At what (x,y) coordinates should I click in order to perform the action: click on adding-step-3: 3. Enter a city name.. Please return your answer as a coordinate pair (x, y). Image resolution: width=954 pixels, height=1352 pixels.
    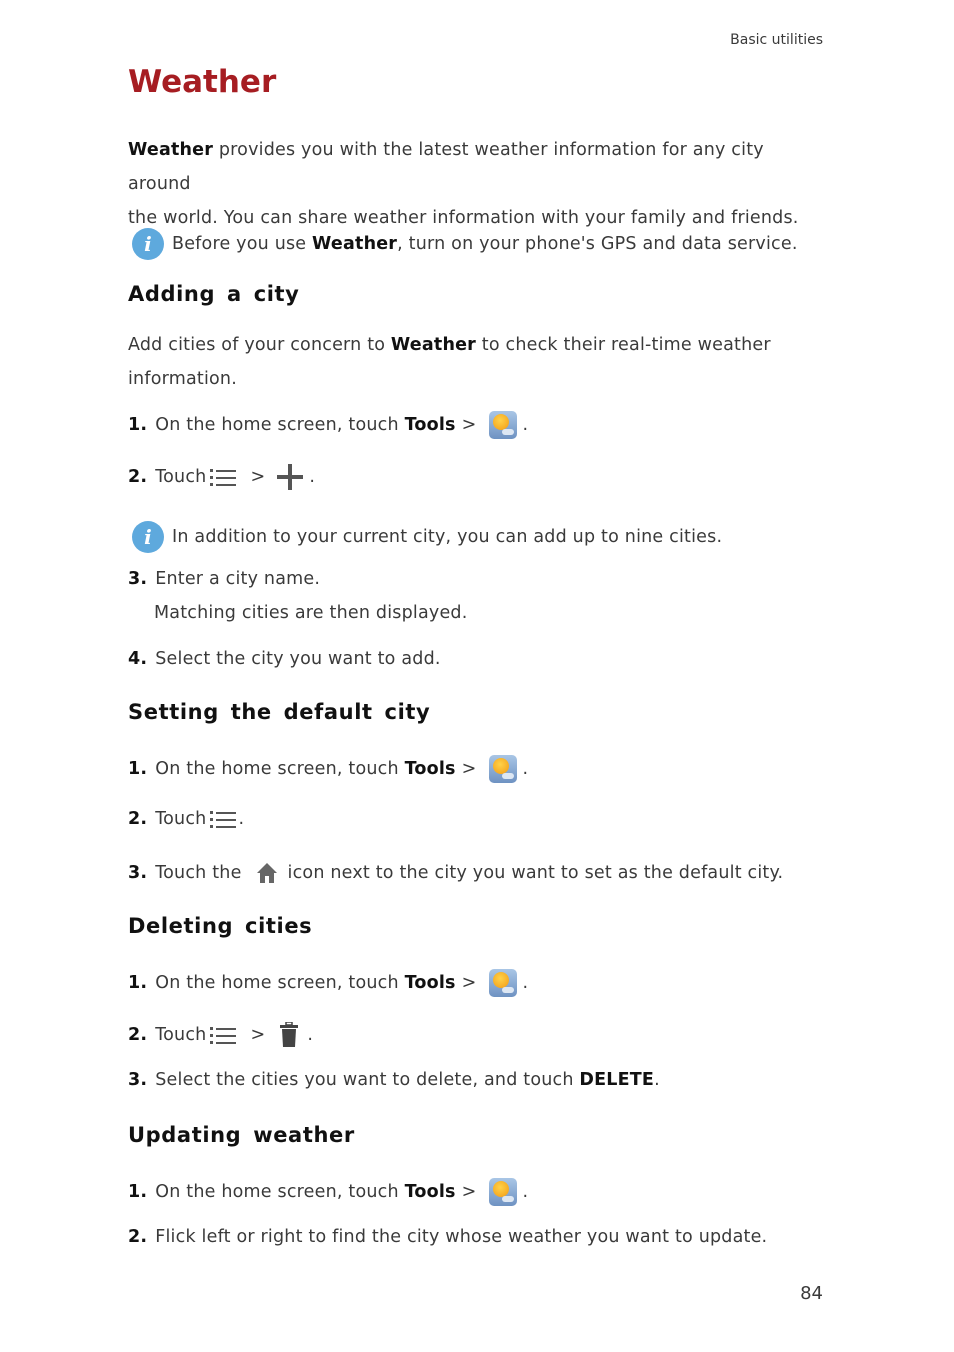
    Looking at the image, I should click on (224, 579).